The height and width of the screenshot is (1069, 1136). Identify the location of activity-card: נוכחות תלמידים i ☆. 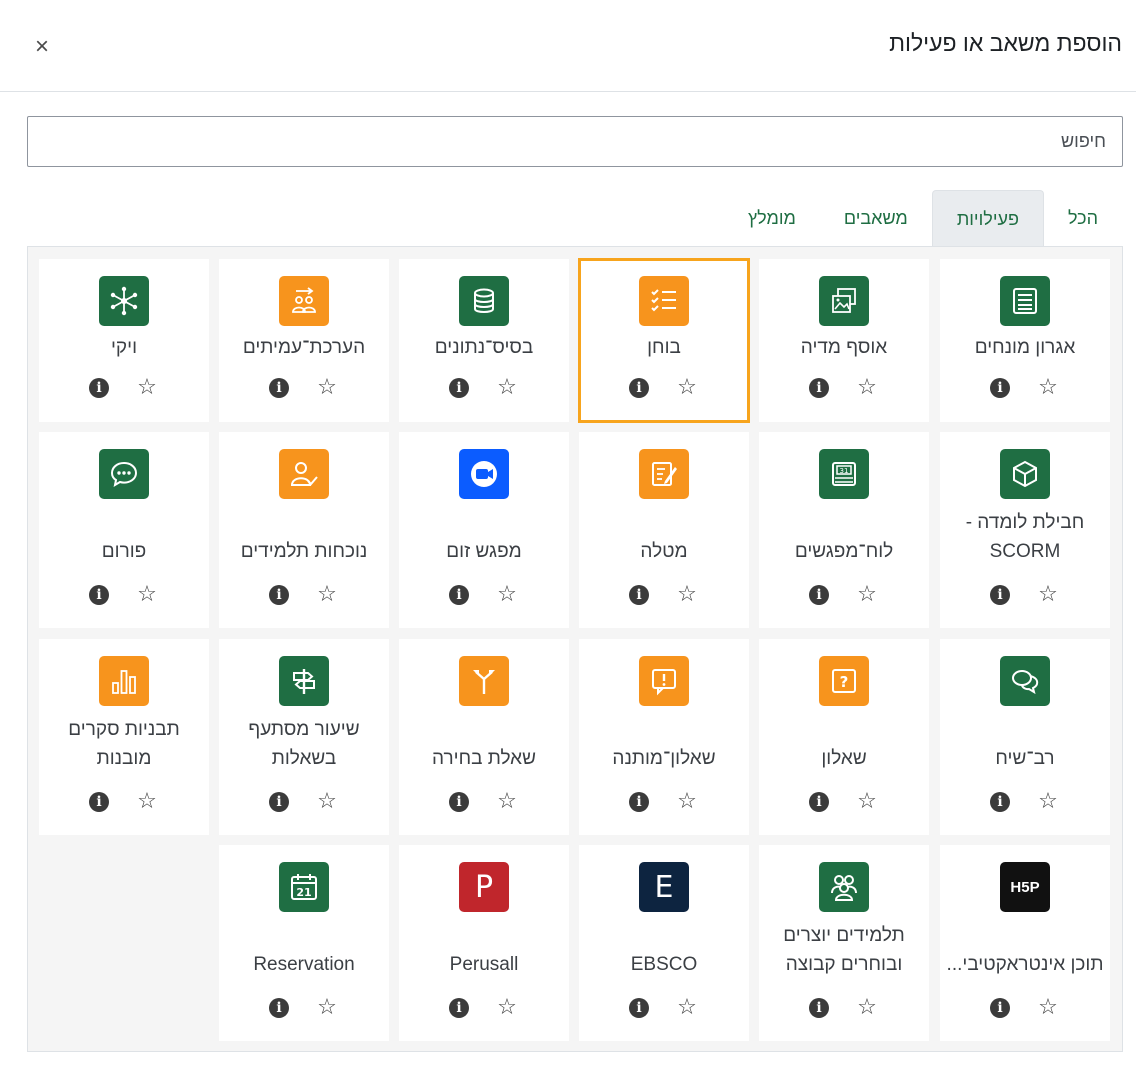
(304, 530).